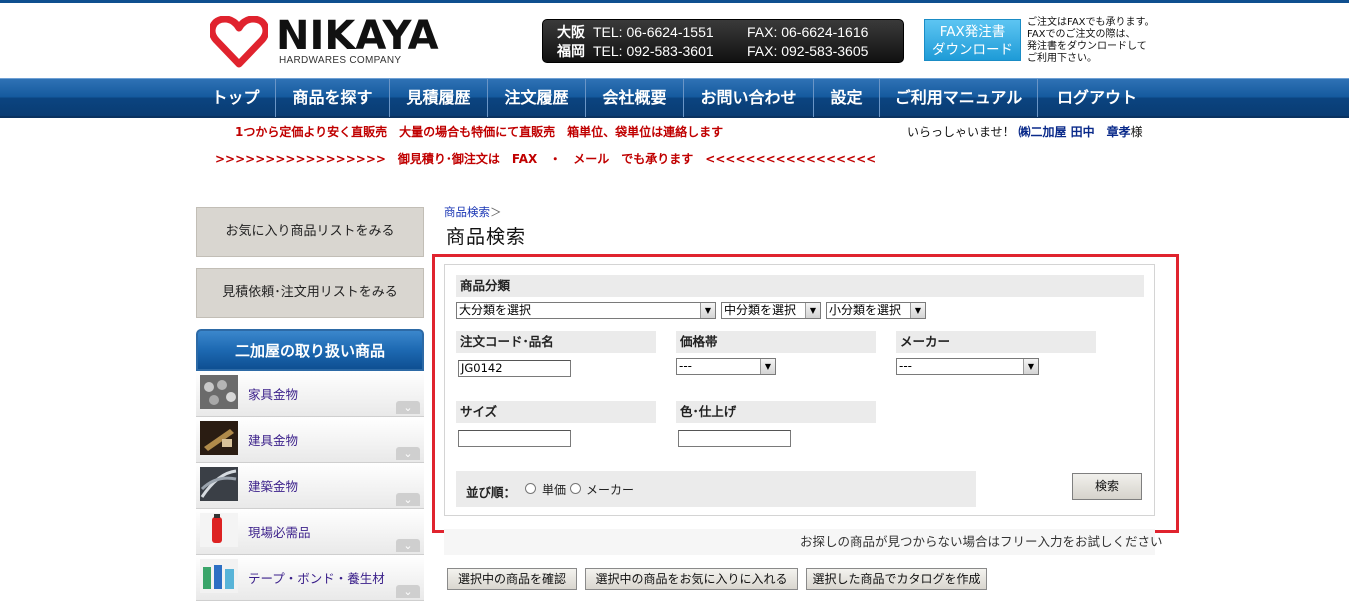  Describe the element at coordinates (439, 98) in the screenshot. I see `nav-quote-history: 見積履歴` at that location.